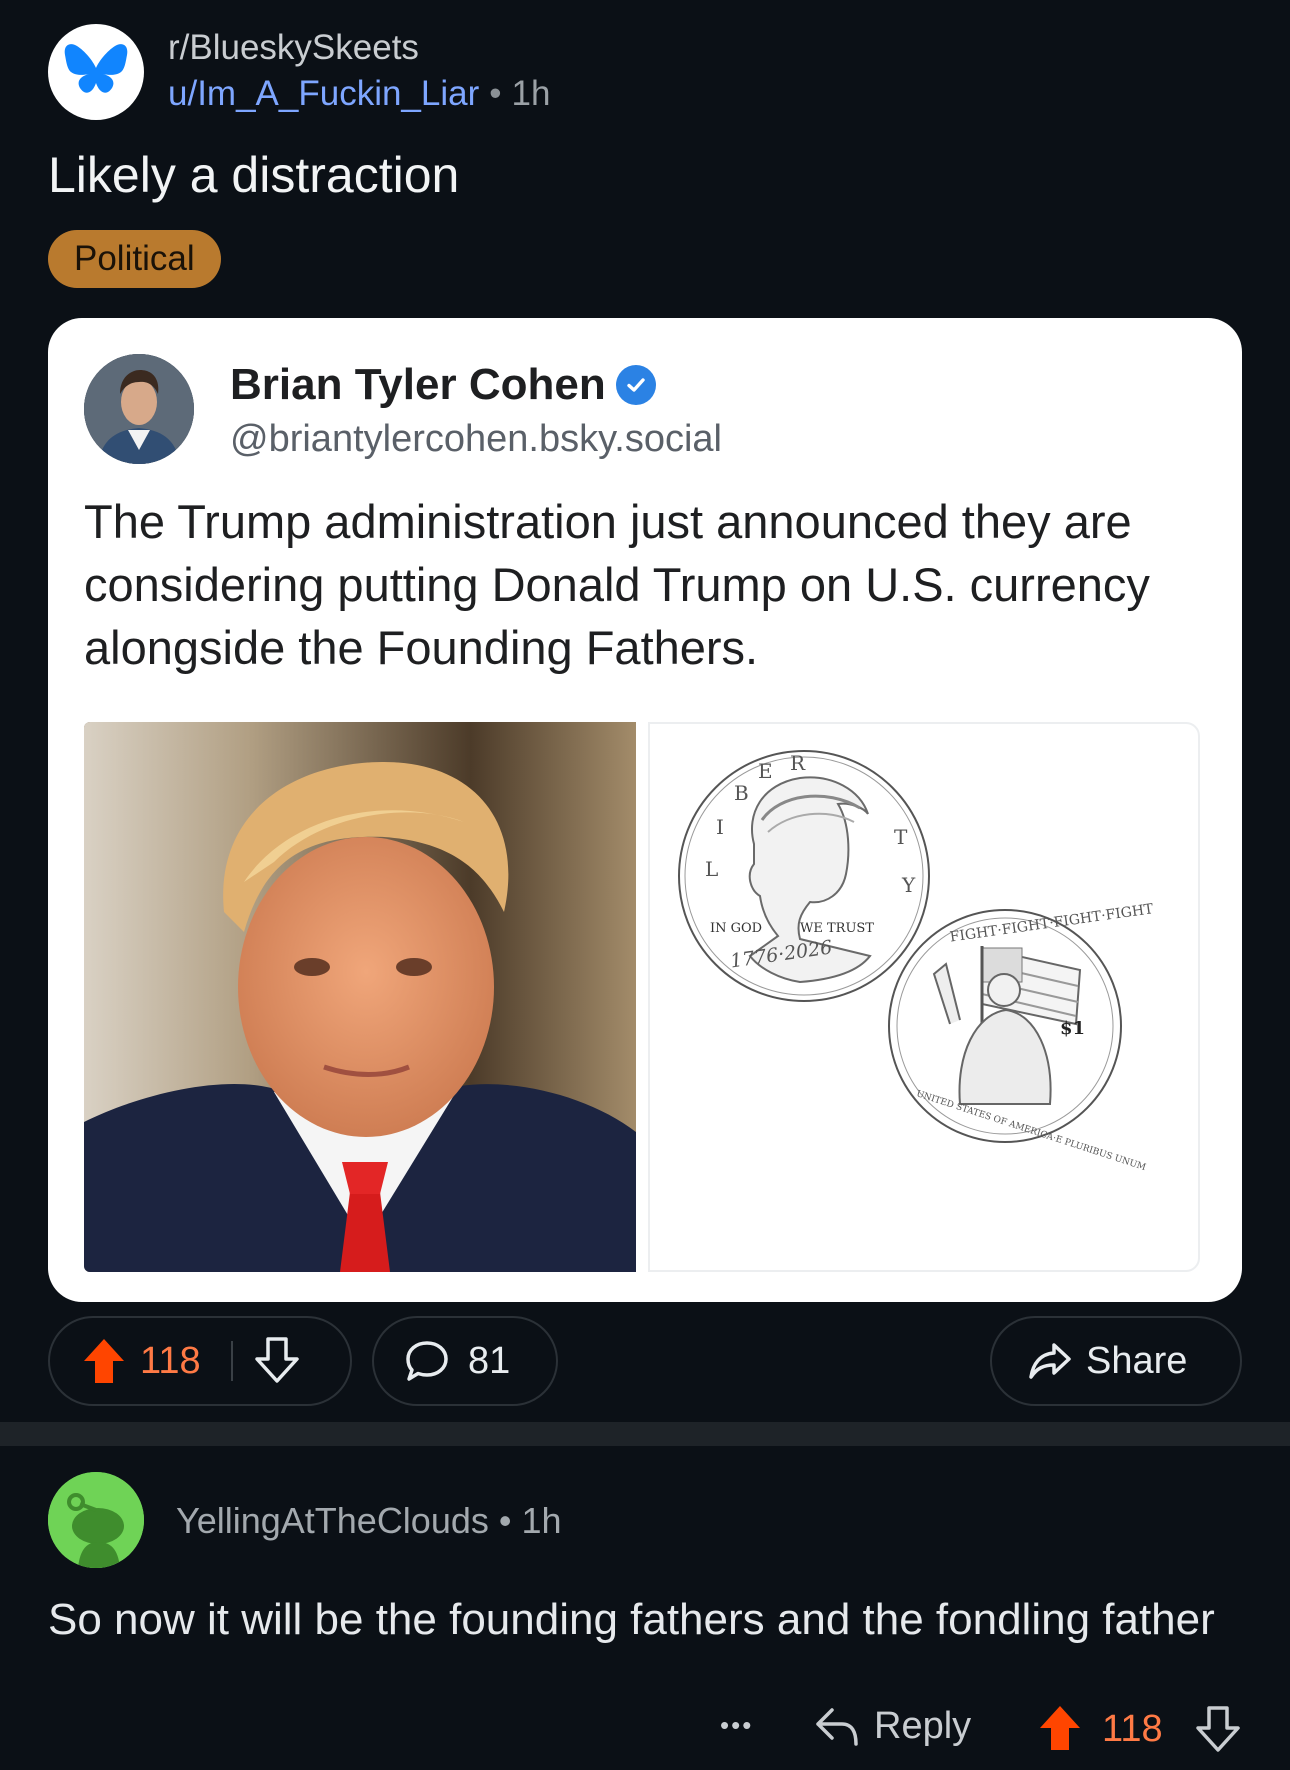 This screenshot has width=1290, height=1770. Describe the element at coordinates (720, 827) in the screenshot. I see `coin-front-letter-i: I` at that location.